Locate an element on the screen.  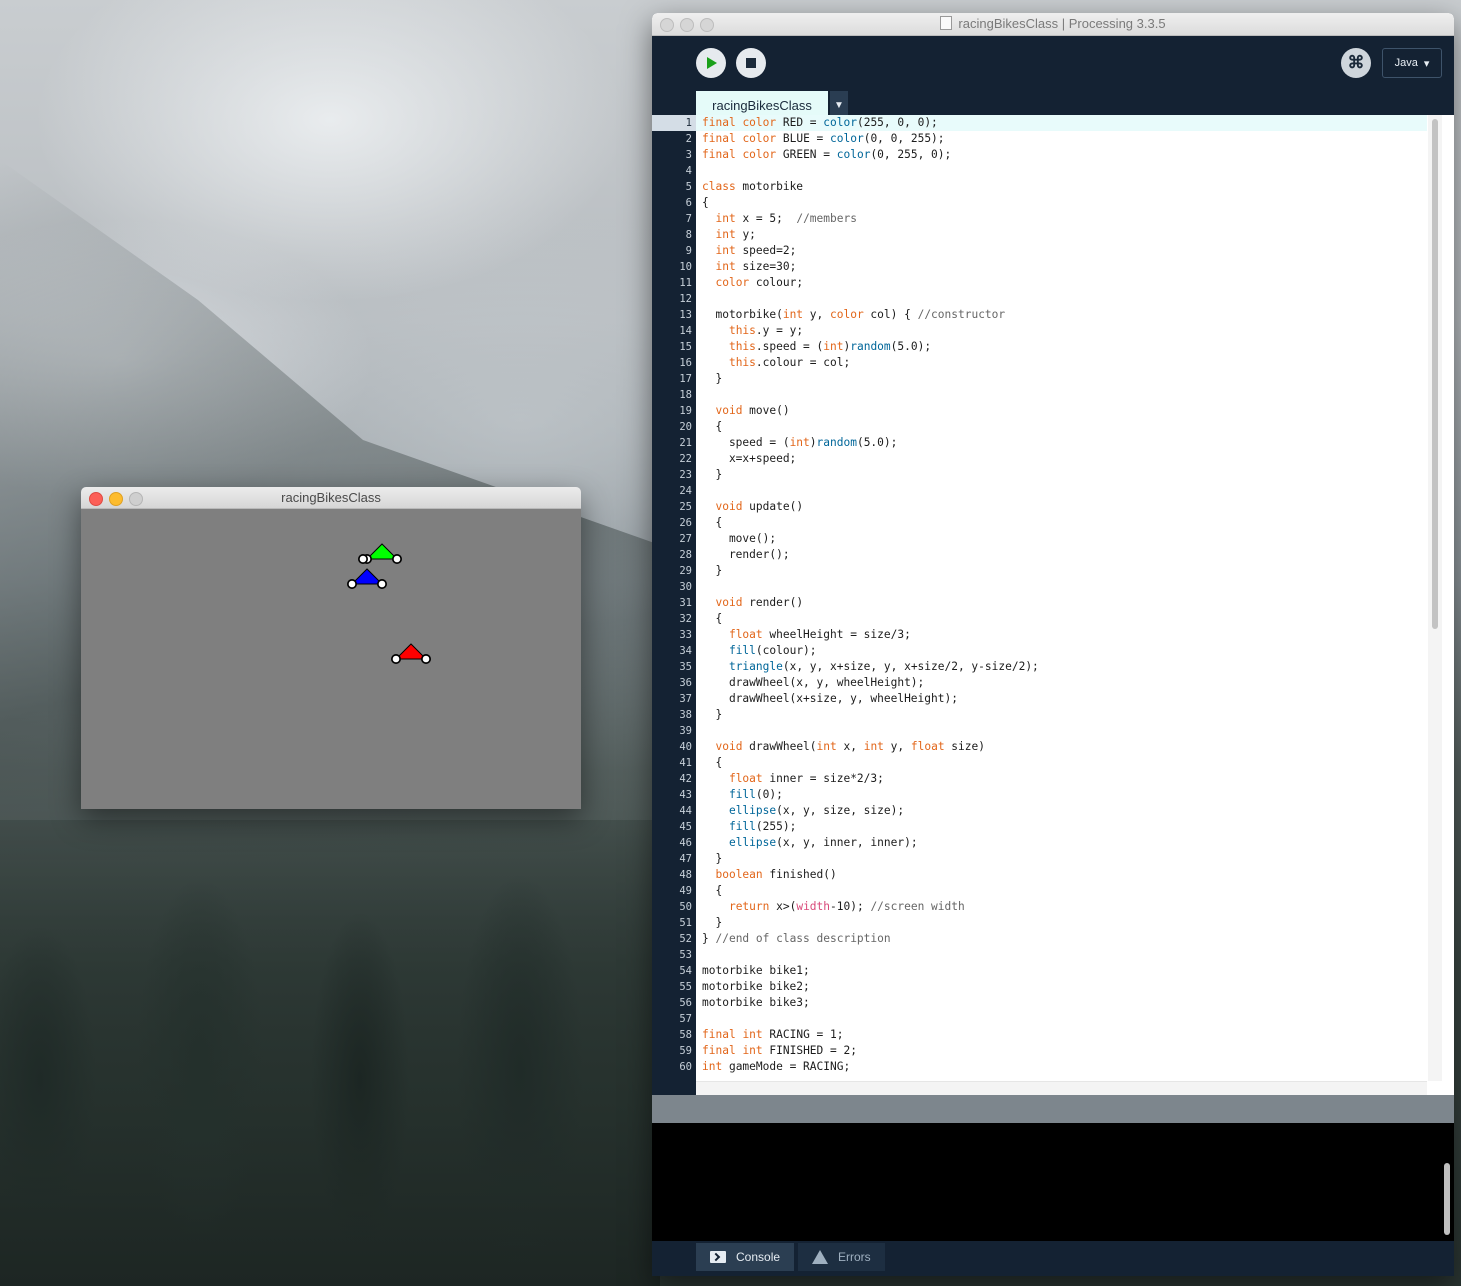
code-line: final color RED = color(255, 0, 0); is located at coordinates (1061, 123).